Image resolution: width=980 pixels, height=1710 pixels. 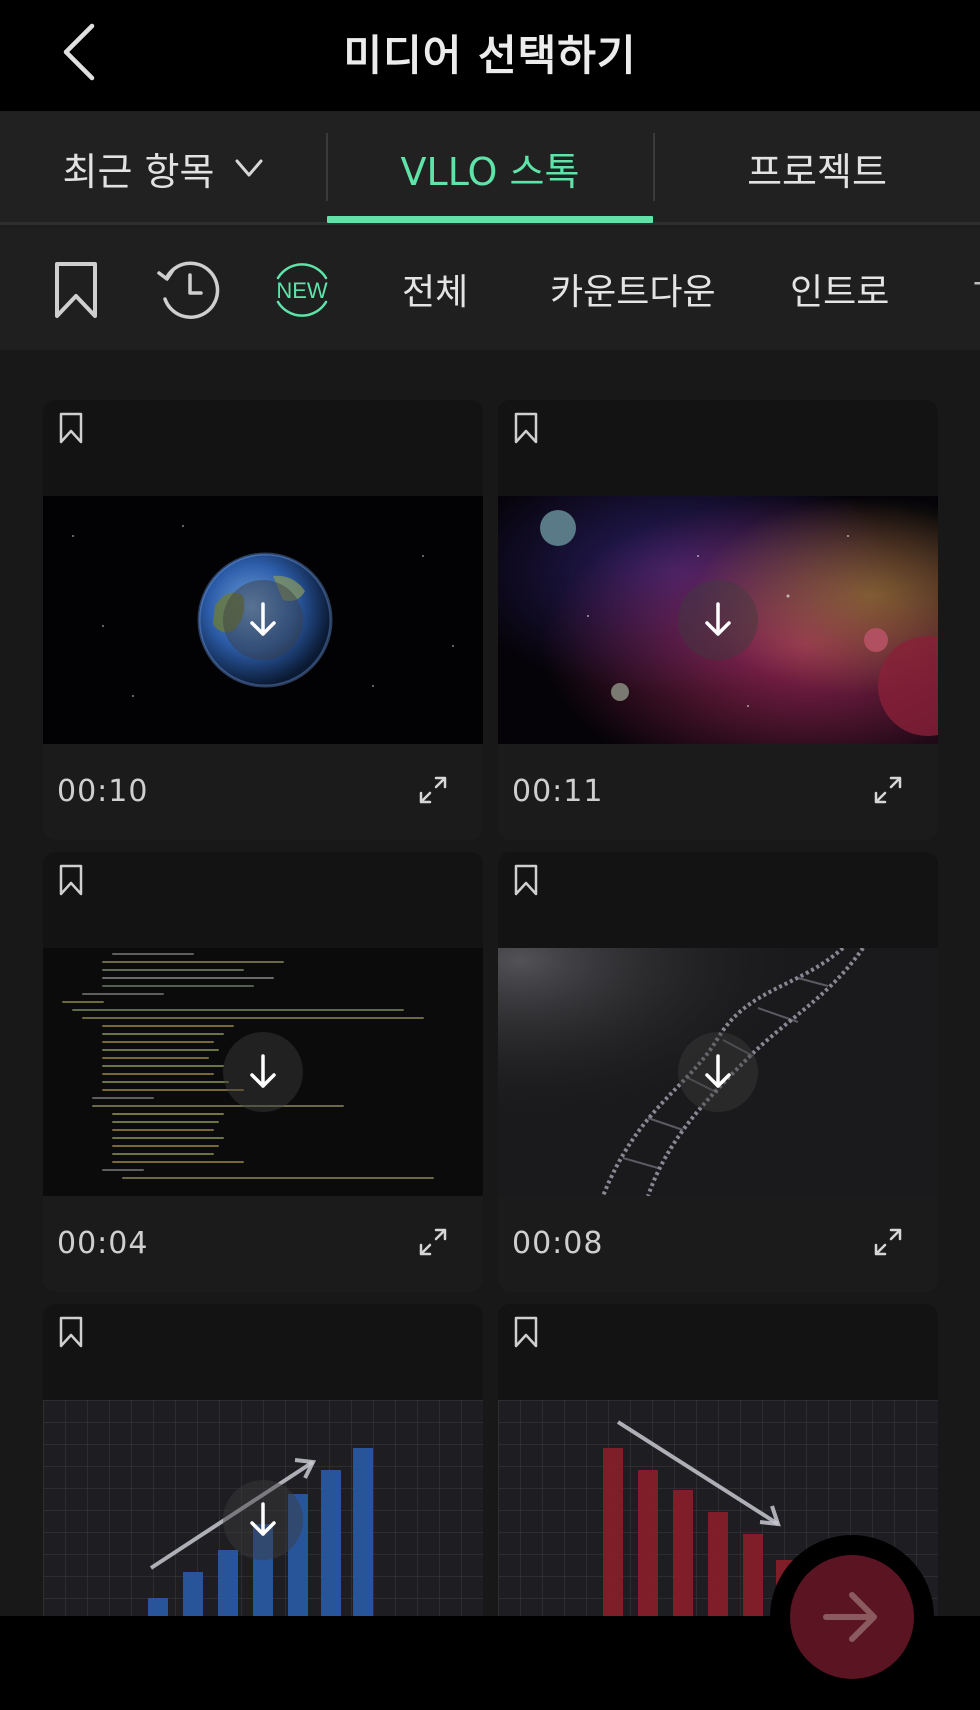 I want to click on category-intro: 인트로, so click(x=839, y=289).